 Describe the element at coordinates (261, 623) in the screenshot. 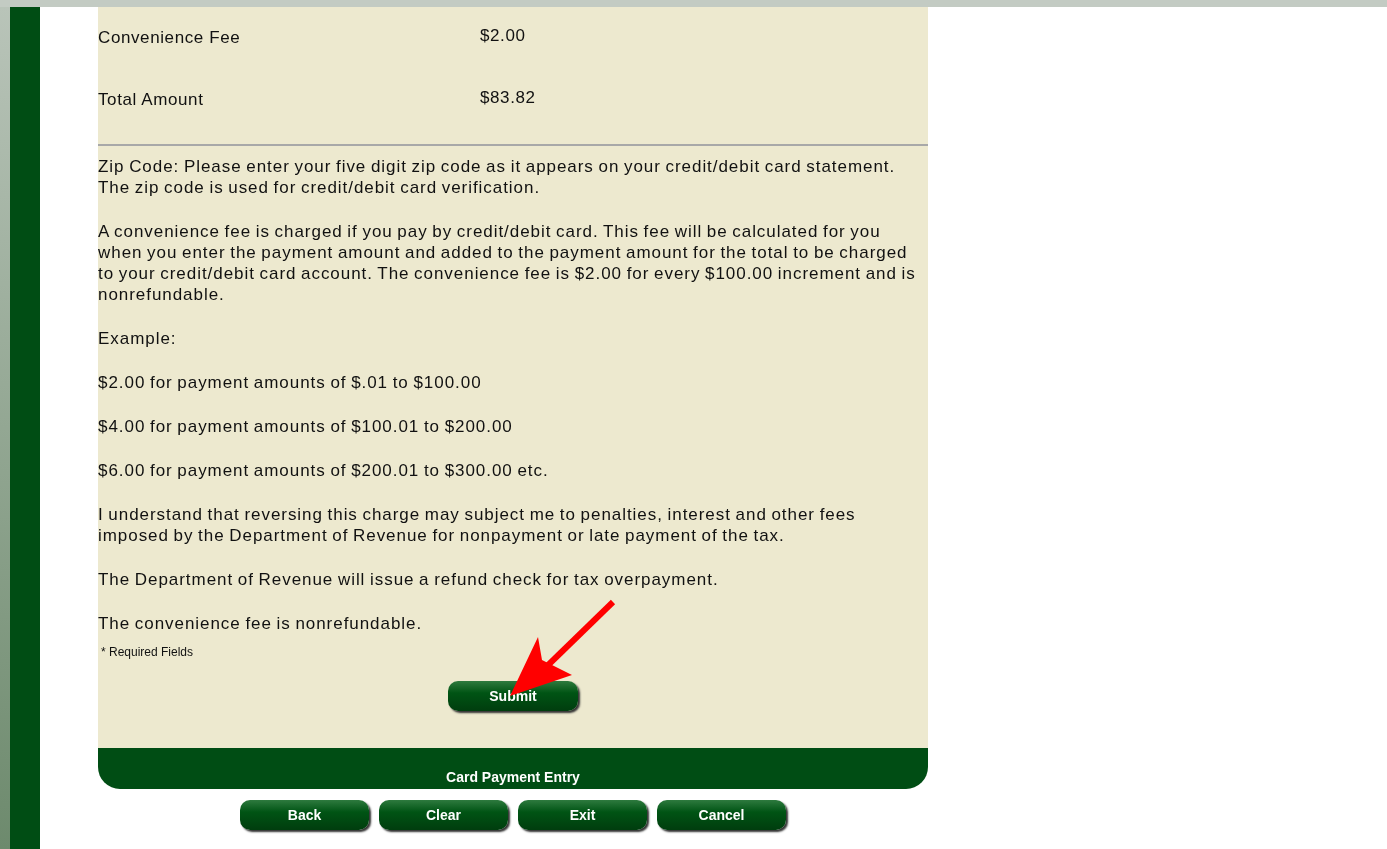

I see `paragraph: The convenience fee is nonrefundable.` at that location.